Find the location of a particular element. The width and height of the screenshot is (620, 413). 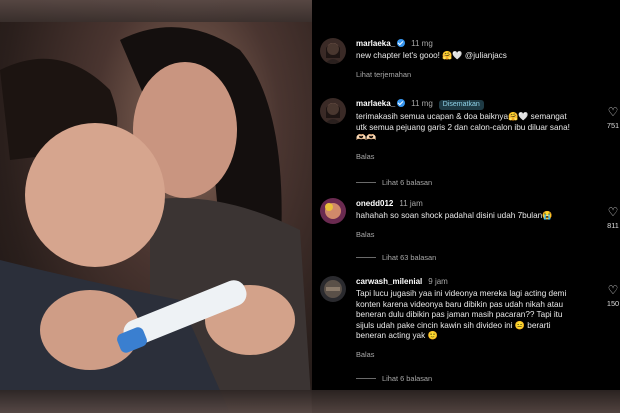

view-replies-link: Lihat 63 balasan is located at coordinates (396, 257).